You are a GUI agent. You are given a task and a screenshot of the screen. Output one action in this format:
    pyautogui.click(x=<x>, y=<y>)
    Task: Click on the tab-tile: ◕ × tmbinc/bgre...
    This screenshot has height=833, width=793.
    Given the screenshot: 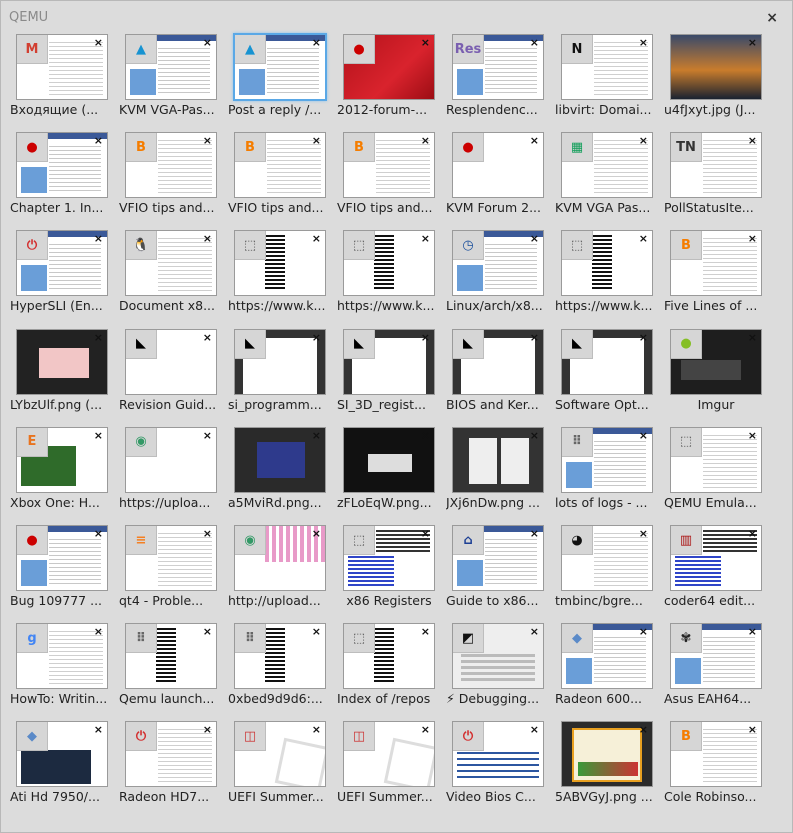 What is the action you would take?
    pyautogui.click(x=607, y=566)
    